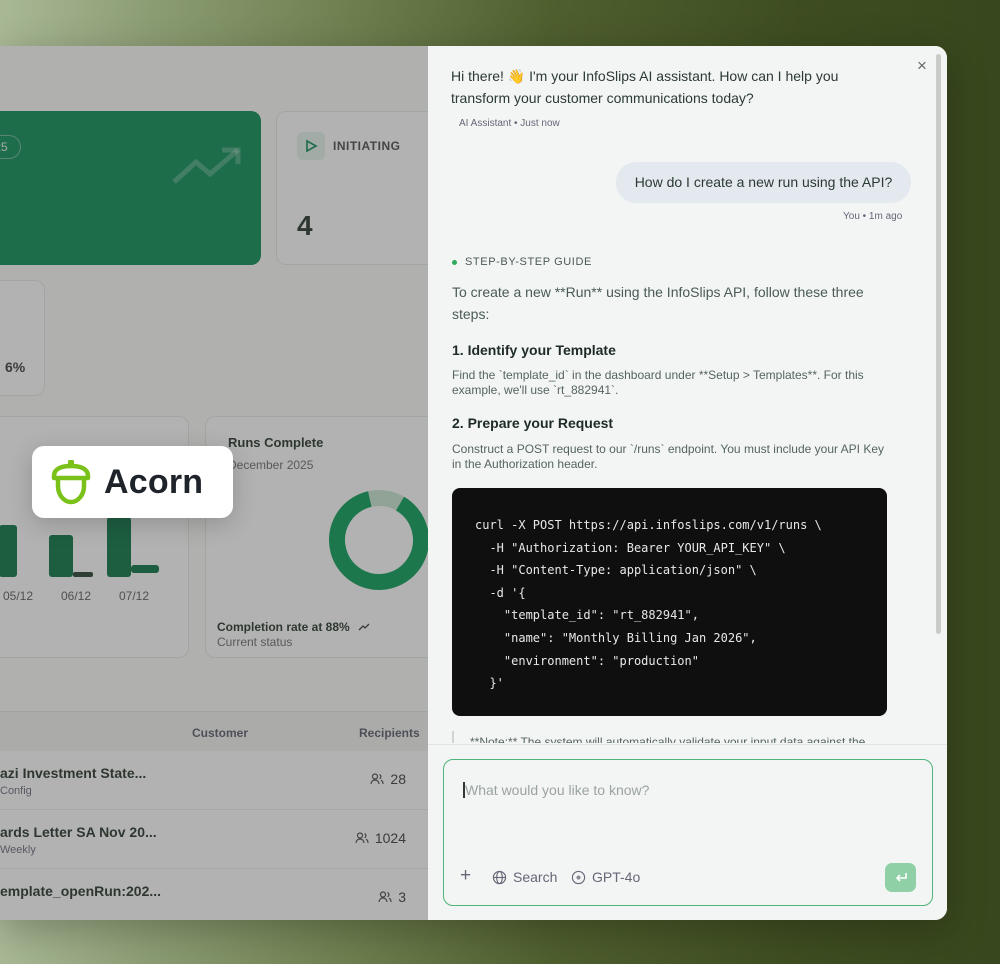 Image resolution: width=1000 pixels, height=964 pixels. What do you see at coordinates (352, 188) in the screenshot?
I see `initiating-card: INITIATING 4` at bounding box center [352, 188].